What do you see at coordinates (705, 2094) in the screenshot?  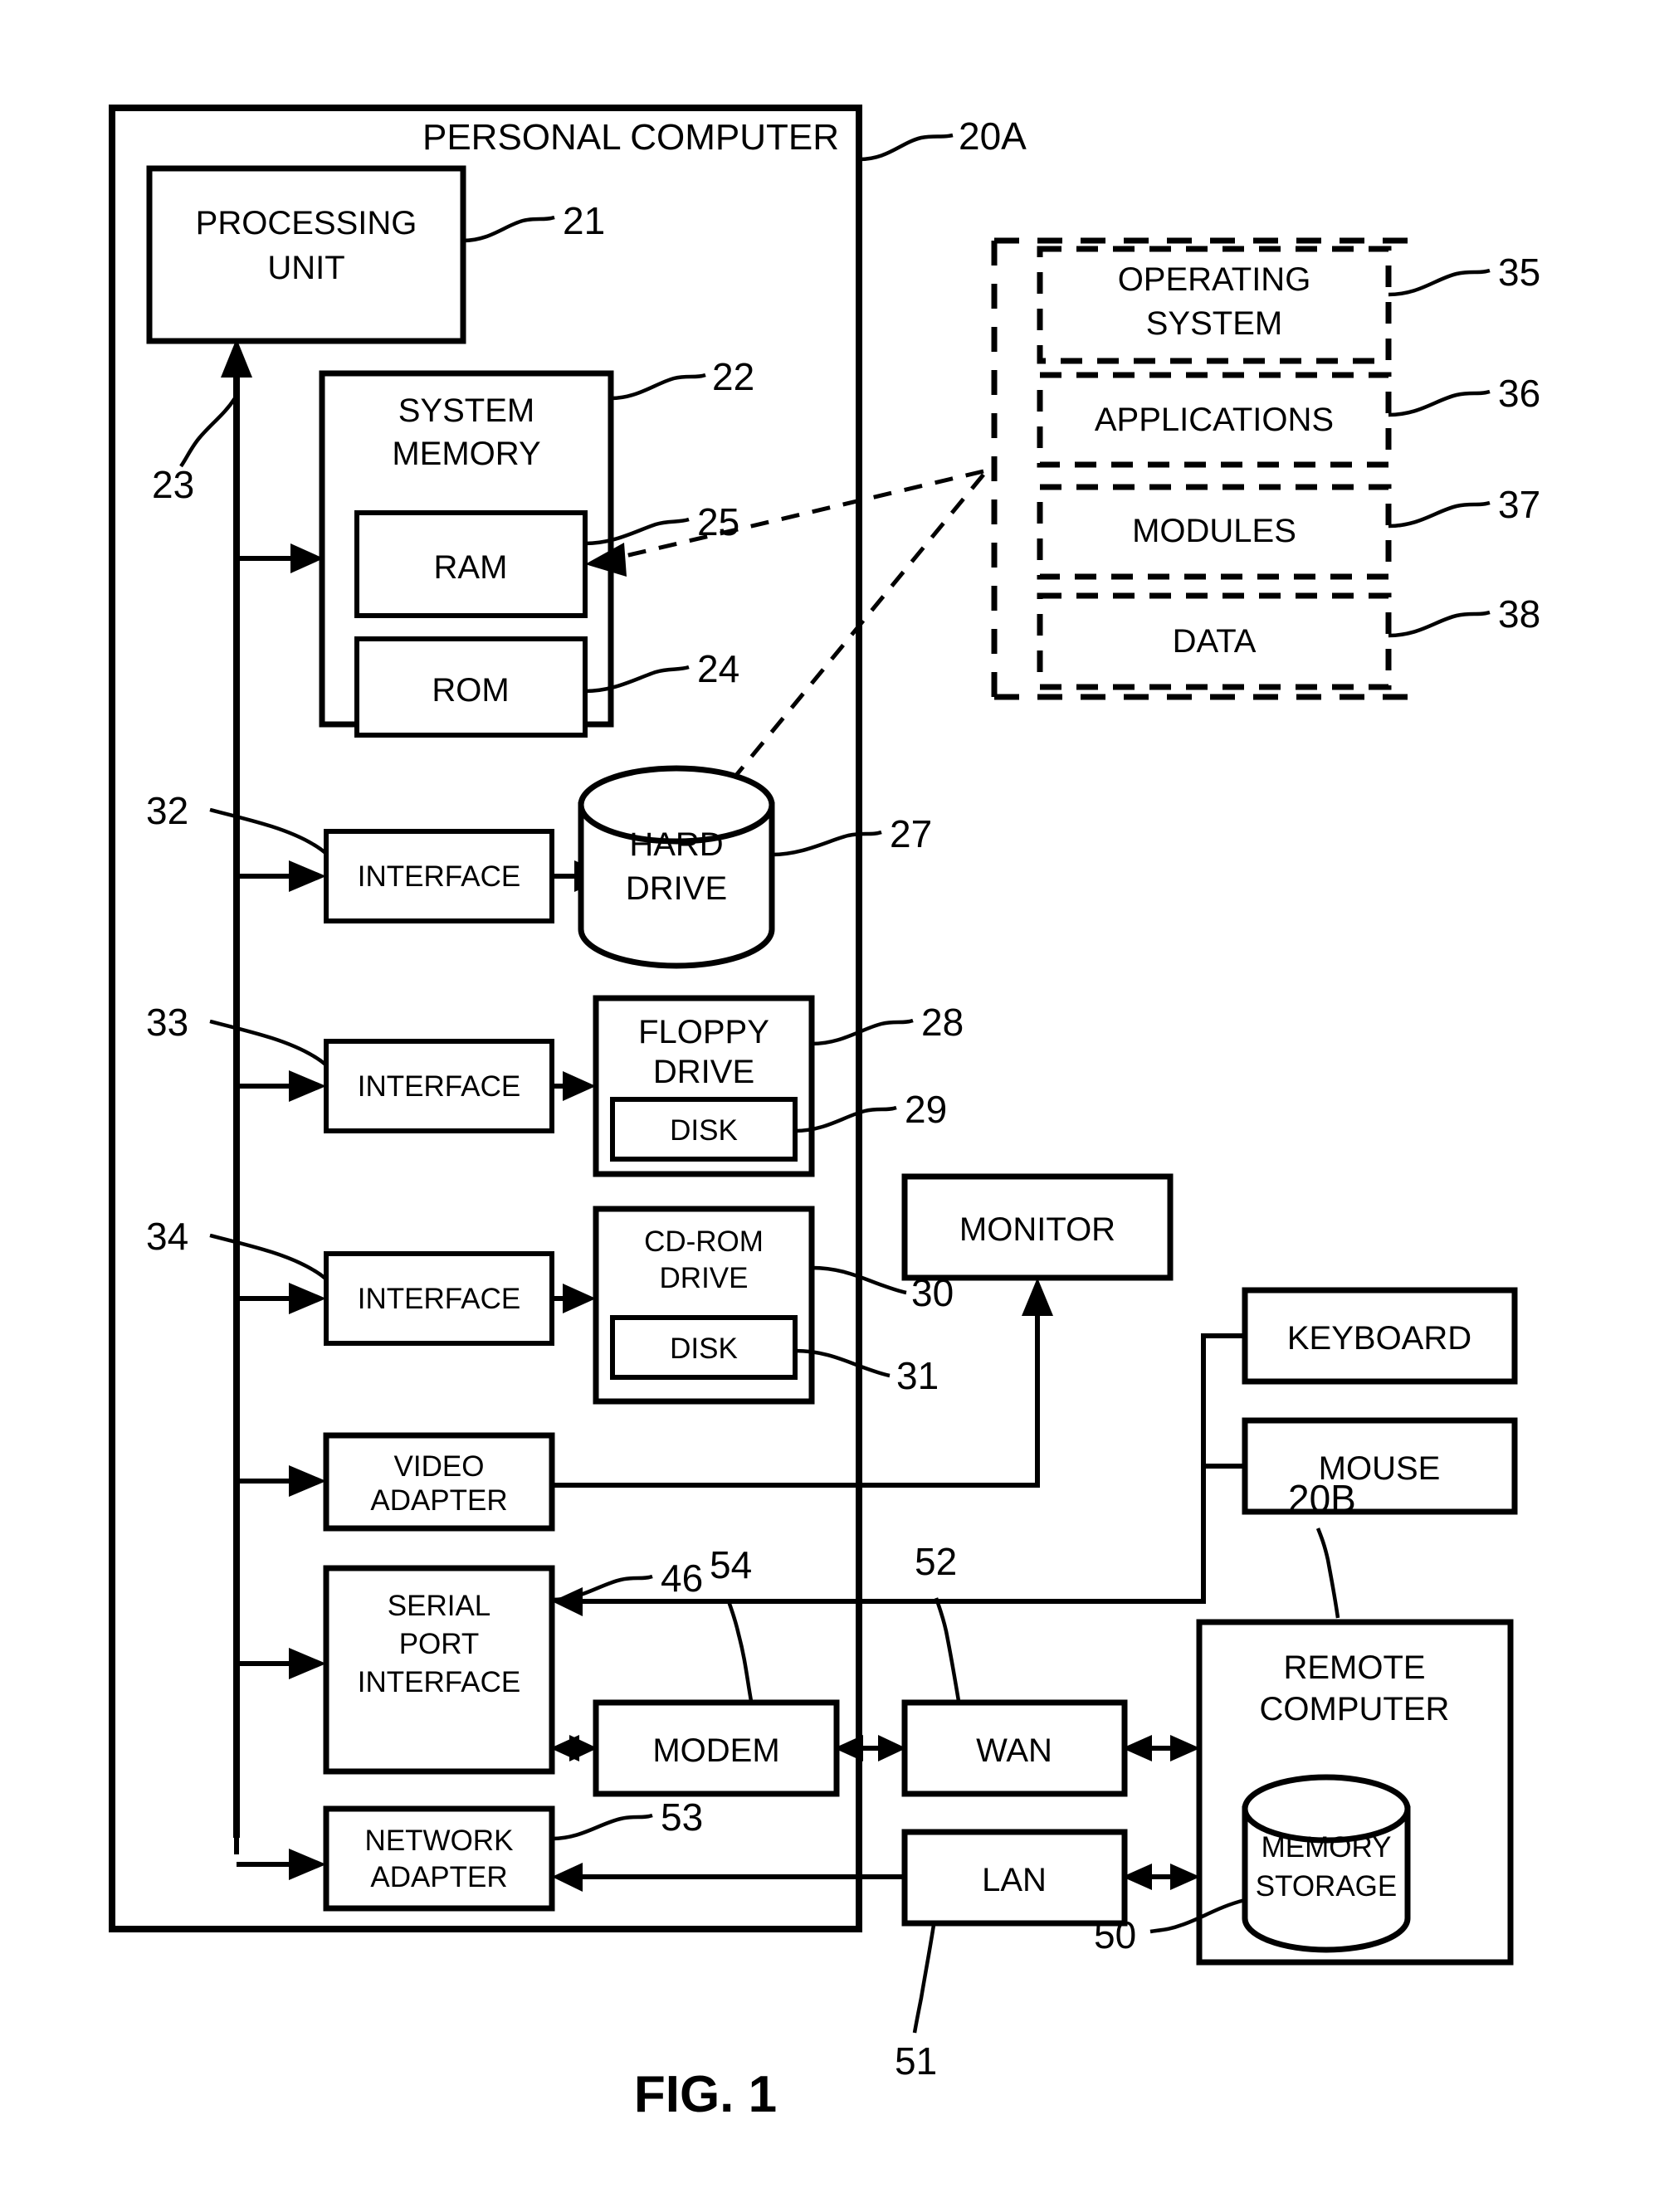 I see `figure-caption: FIG. 1` at bounding box center [705, 2094].